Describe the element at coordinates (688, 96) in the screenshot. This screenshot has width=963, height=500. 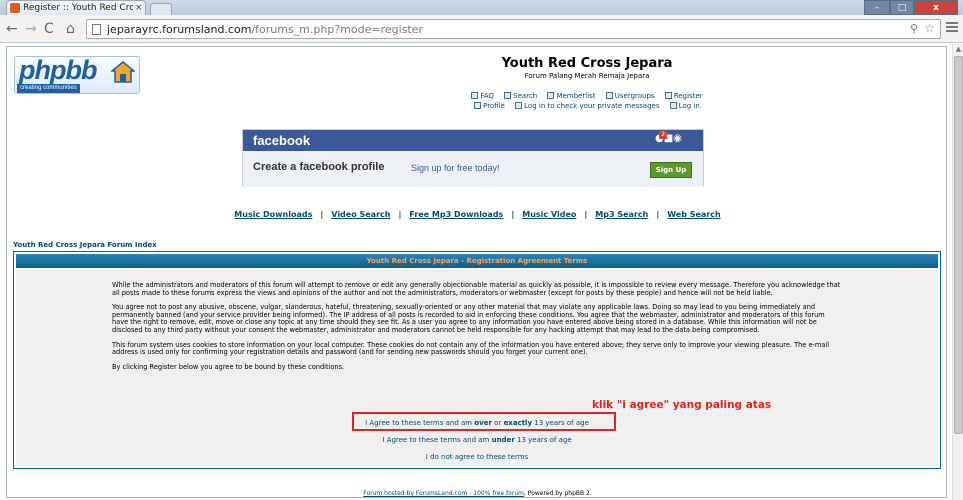
I see `nav-register-label: Register` at that location.